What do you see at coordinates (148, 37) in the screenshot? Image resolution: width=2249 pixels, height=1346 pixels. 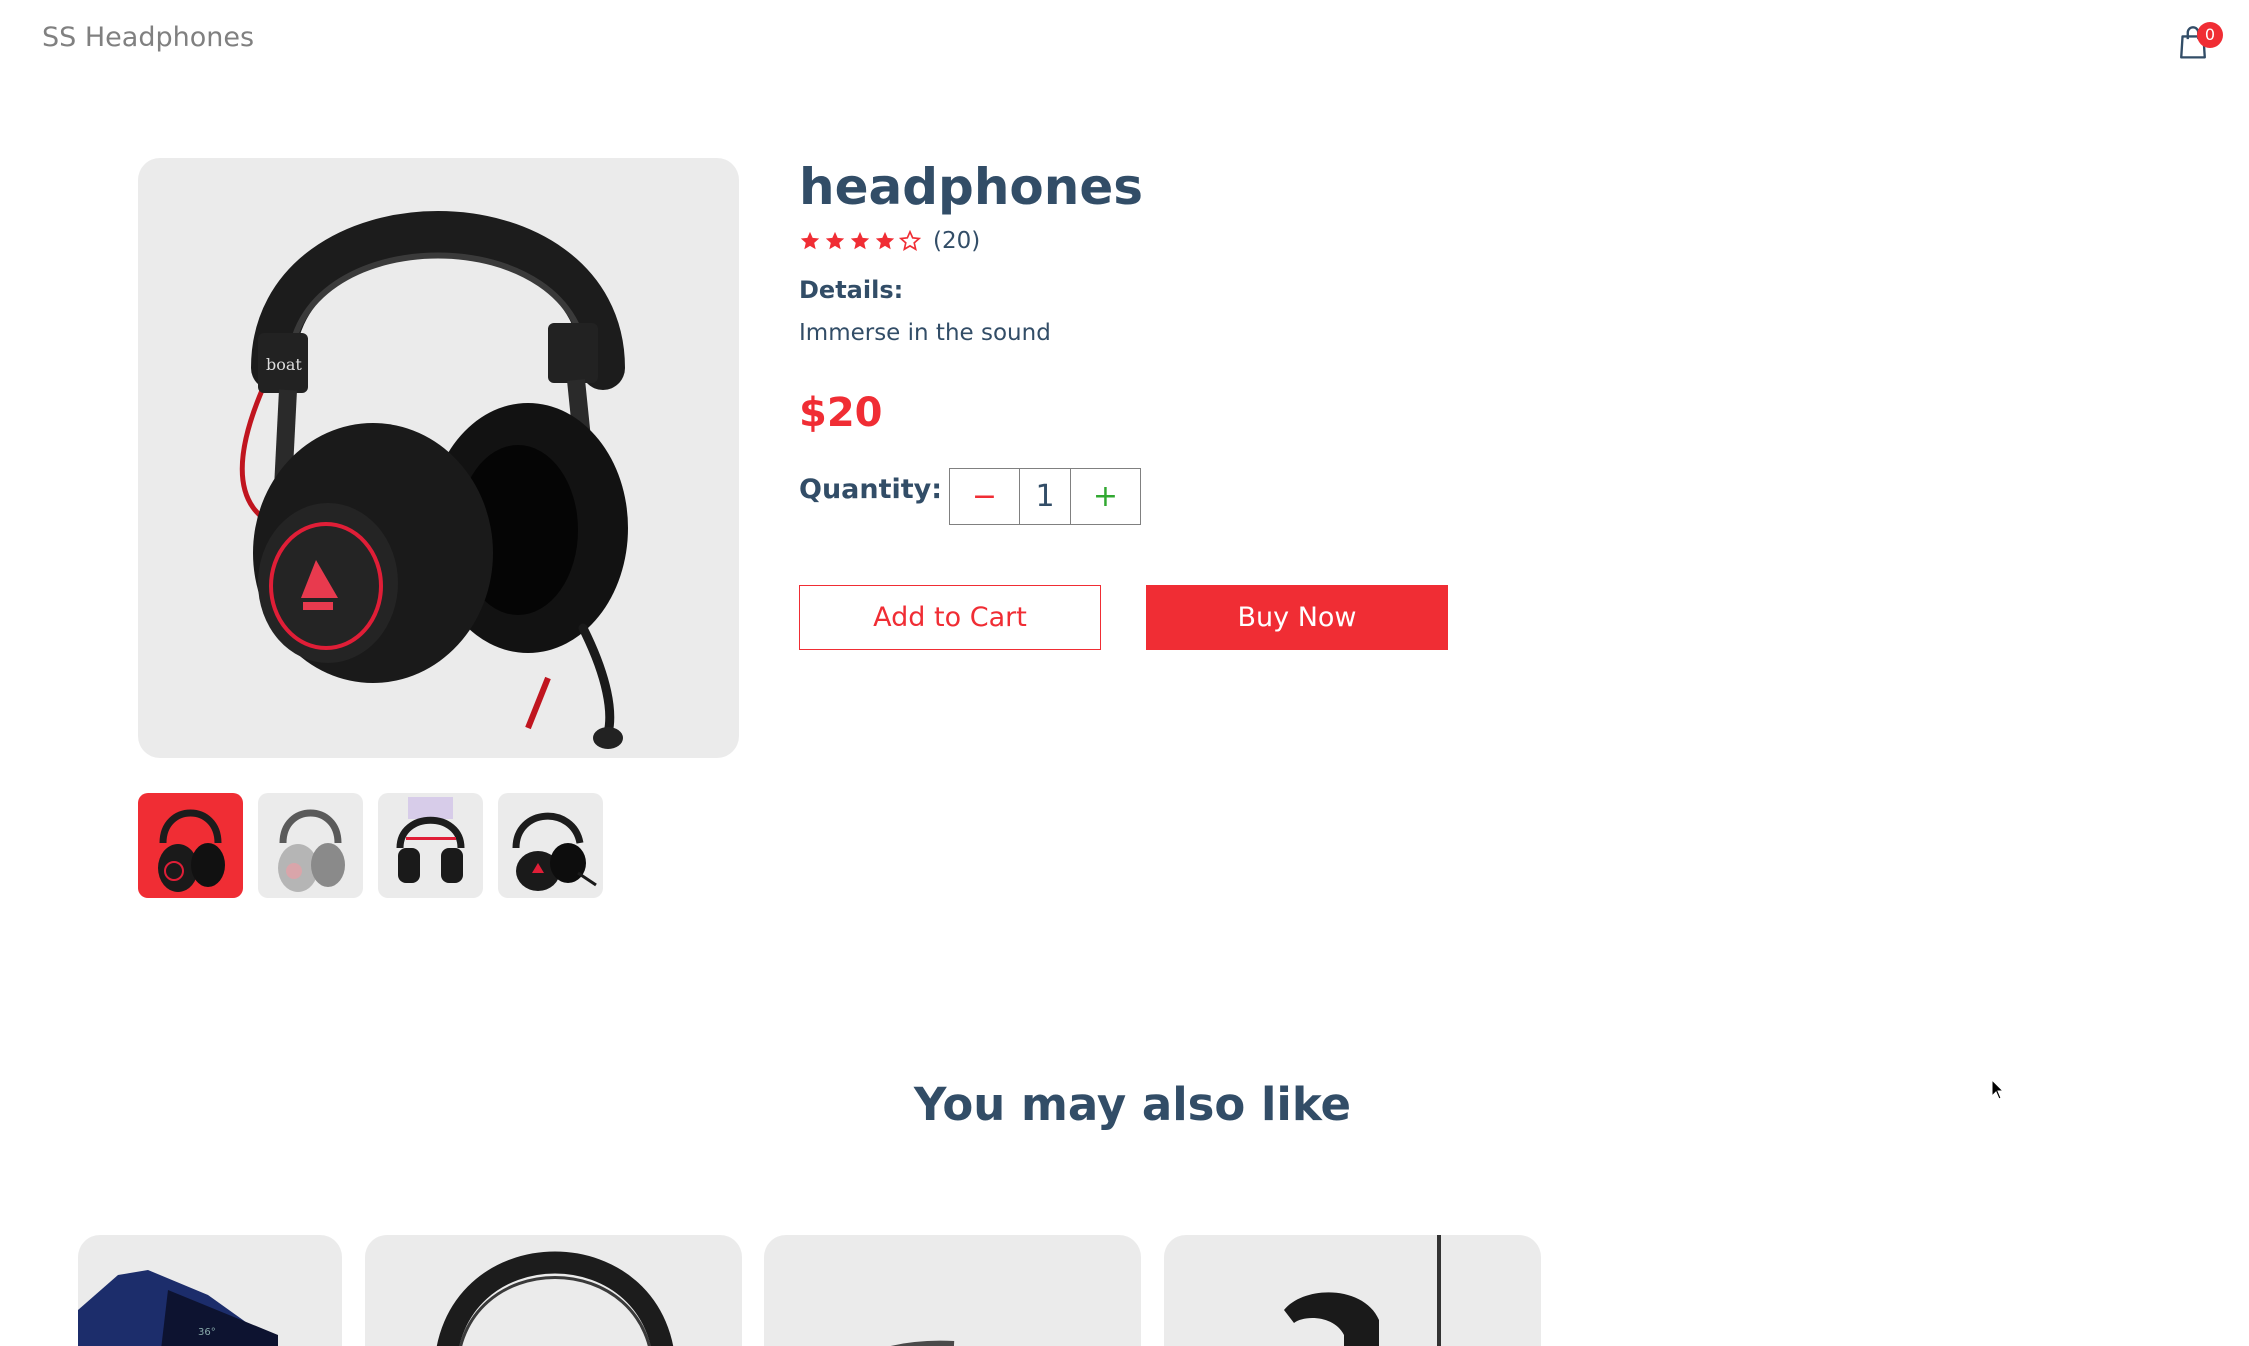 I see `site-logo: SS Headphones` at bounding box center [148, 37].